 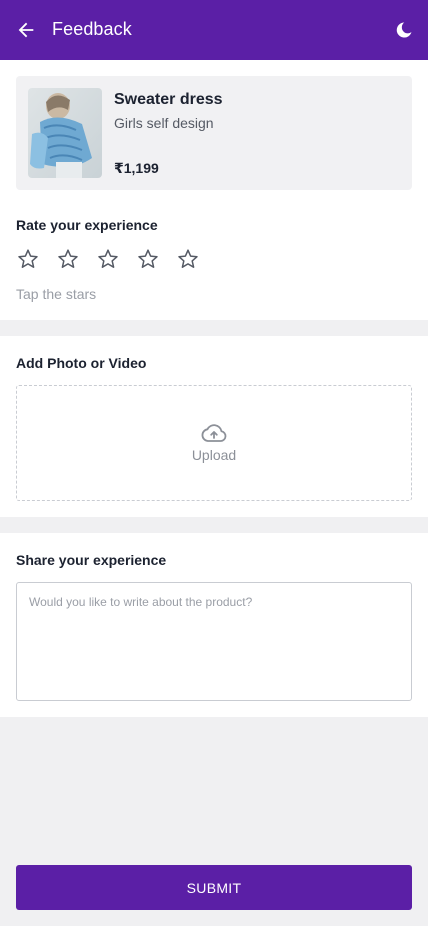 I want to click on moon-icon, so click(x=404, y=30).